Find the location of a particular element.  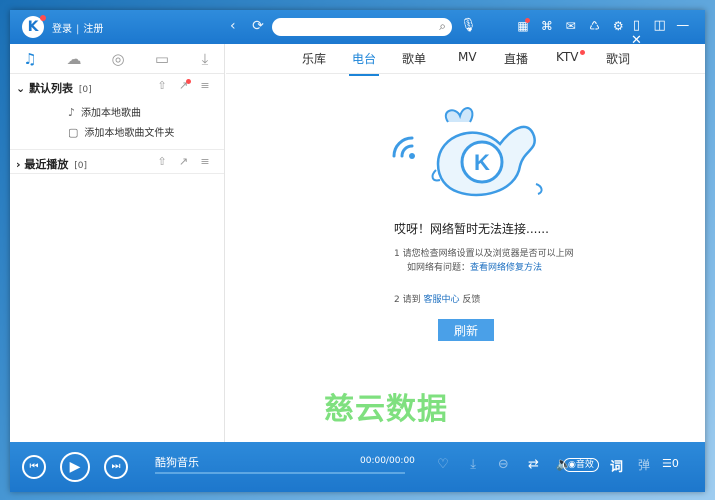

svg-text: K is located at coordinates (482, 162).